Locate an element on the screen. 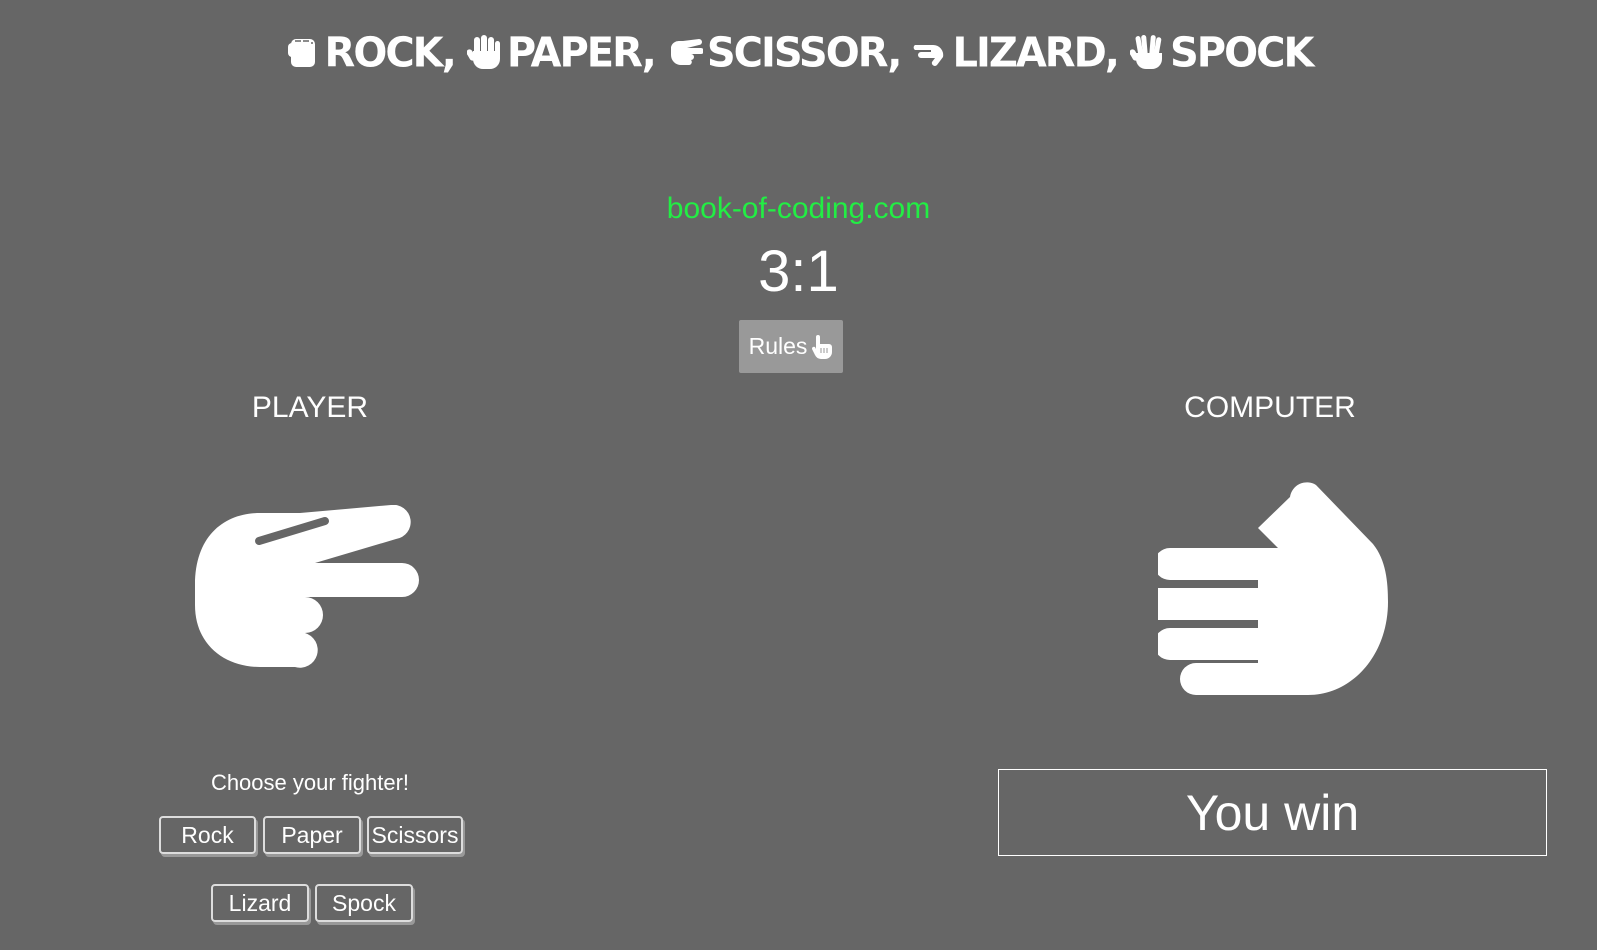 This screenshot has width=1597, height=950. score-display: 3:1 is located at coordinates (798, 271).